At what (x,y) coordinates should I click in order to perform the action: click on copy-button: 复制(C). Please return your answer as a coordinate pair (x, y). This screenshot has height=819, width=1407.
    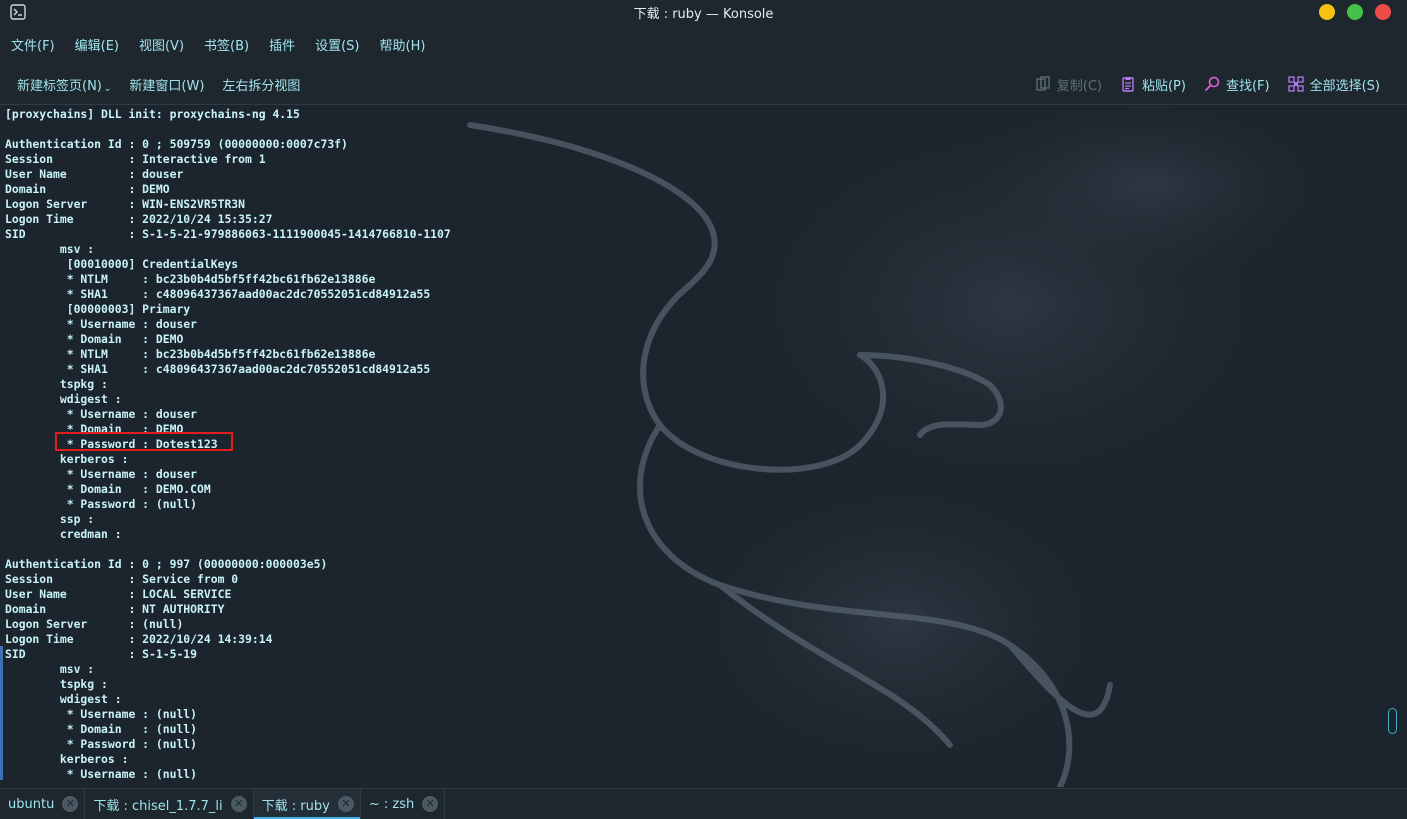
    Looking at the image, I should click on (1068, 84).